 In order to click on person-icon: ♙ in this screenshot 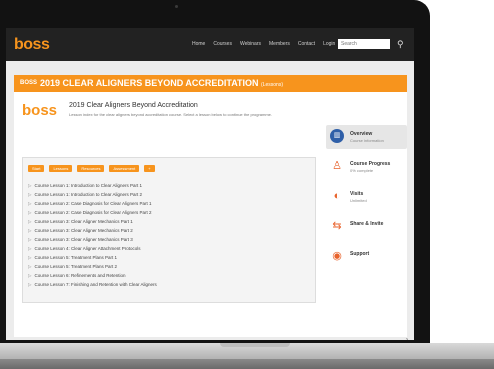, I will do `click(337, 166)`.